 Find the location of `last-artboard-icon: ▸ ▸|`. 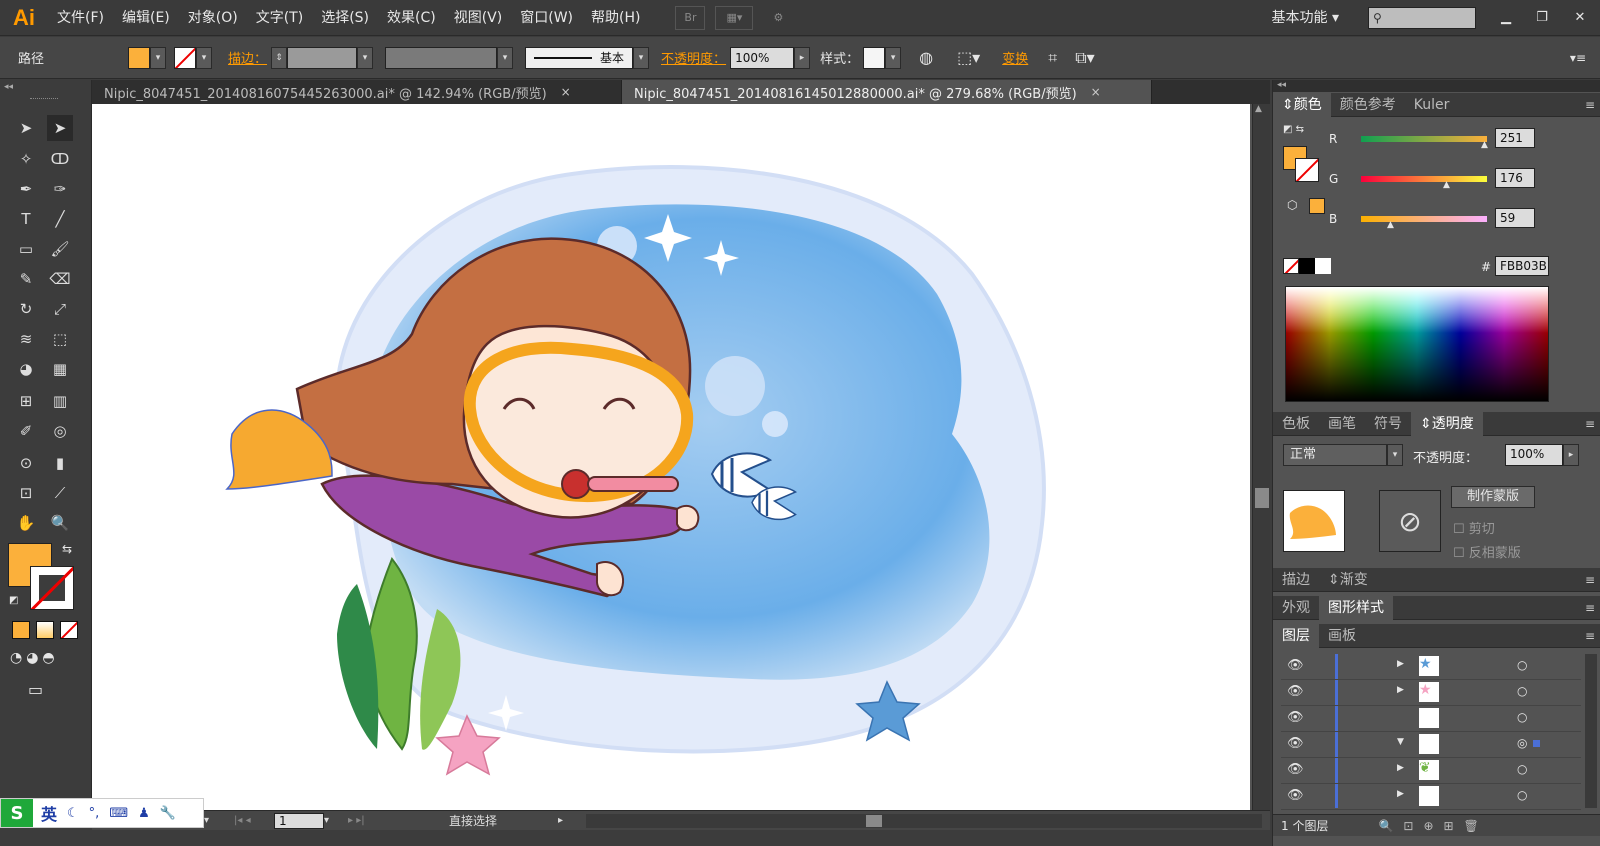

last-artboard-icon: ▸ ▸| is located at coordinates (368, 820).